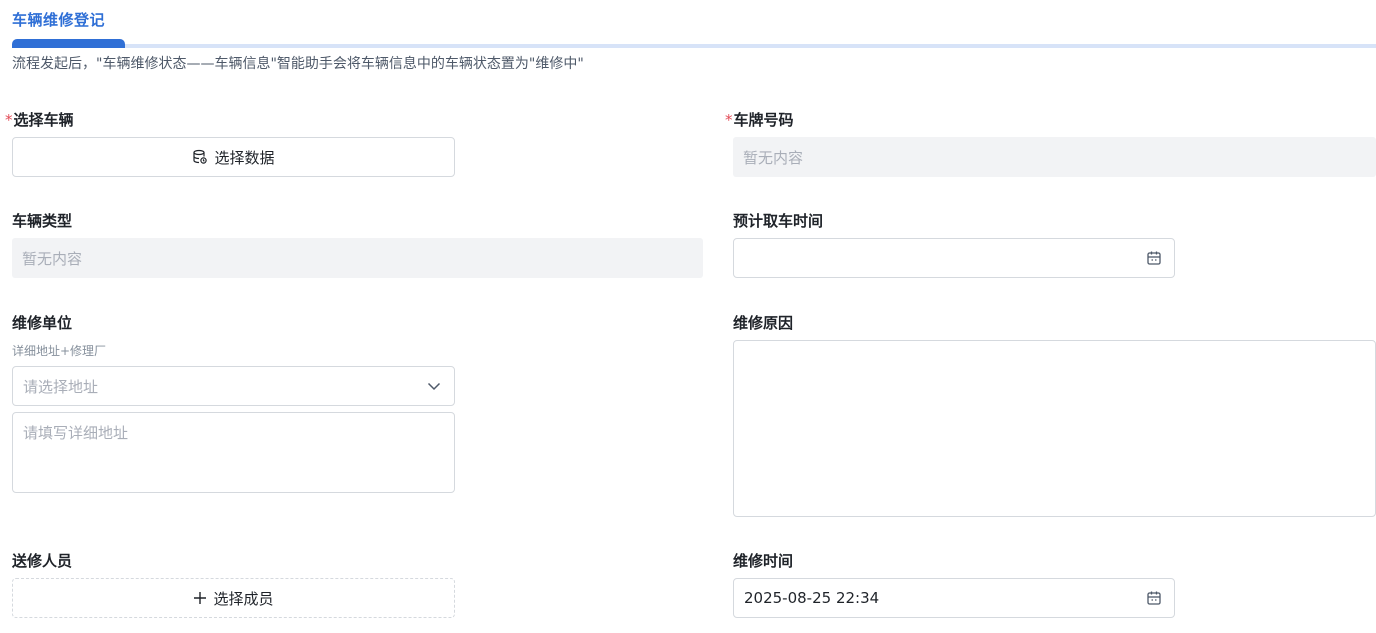 This screenshot has width=1376, height=633. Describe the element at coordinates (68, 43) in the screenshot. I see `active-tab-indicator` at that location.